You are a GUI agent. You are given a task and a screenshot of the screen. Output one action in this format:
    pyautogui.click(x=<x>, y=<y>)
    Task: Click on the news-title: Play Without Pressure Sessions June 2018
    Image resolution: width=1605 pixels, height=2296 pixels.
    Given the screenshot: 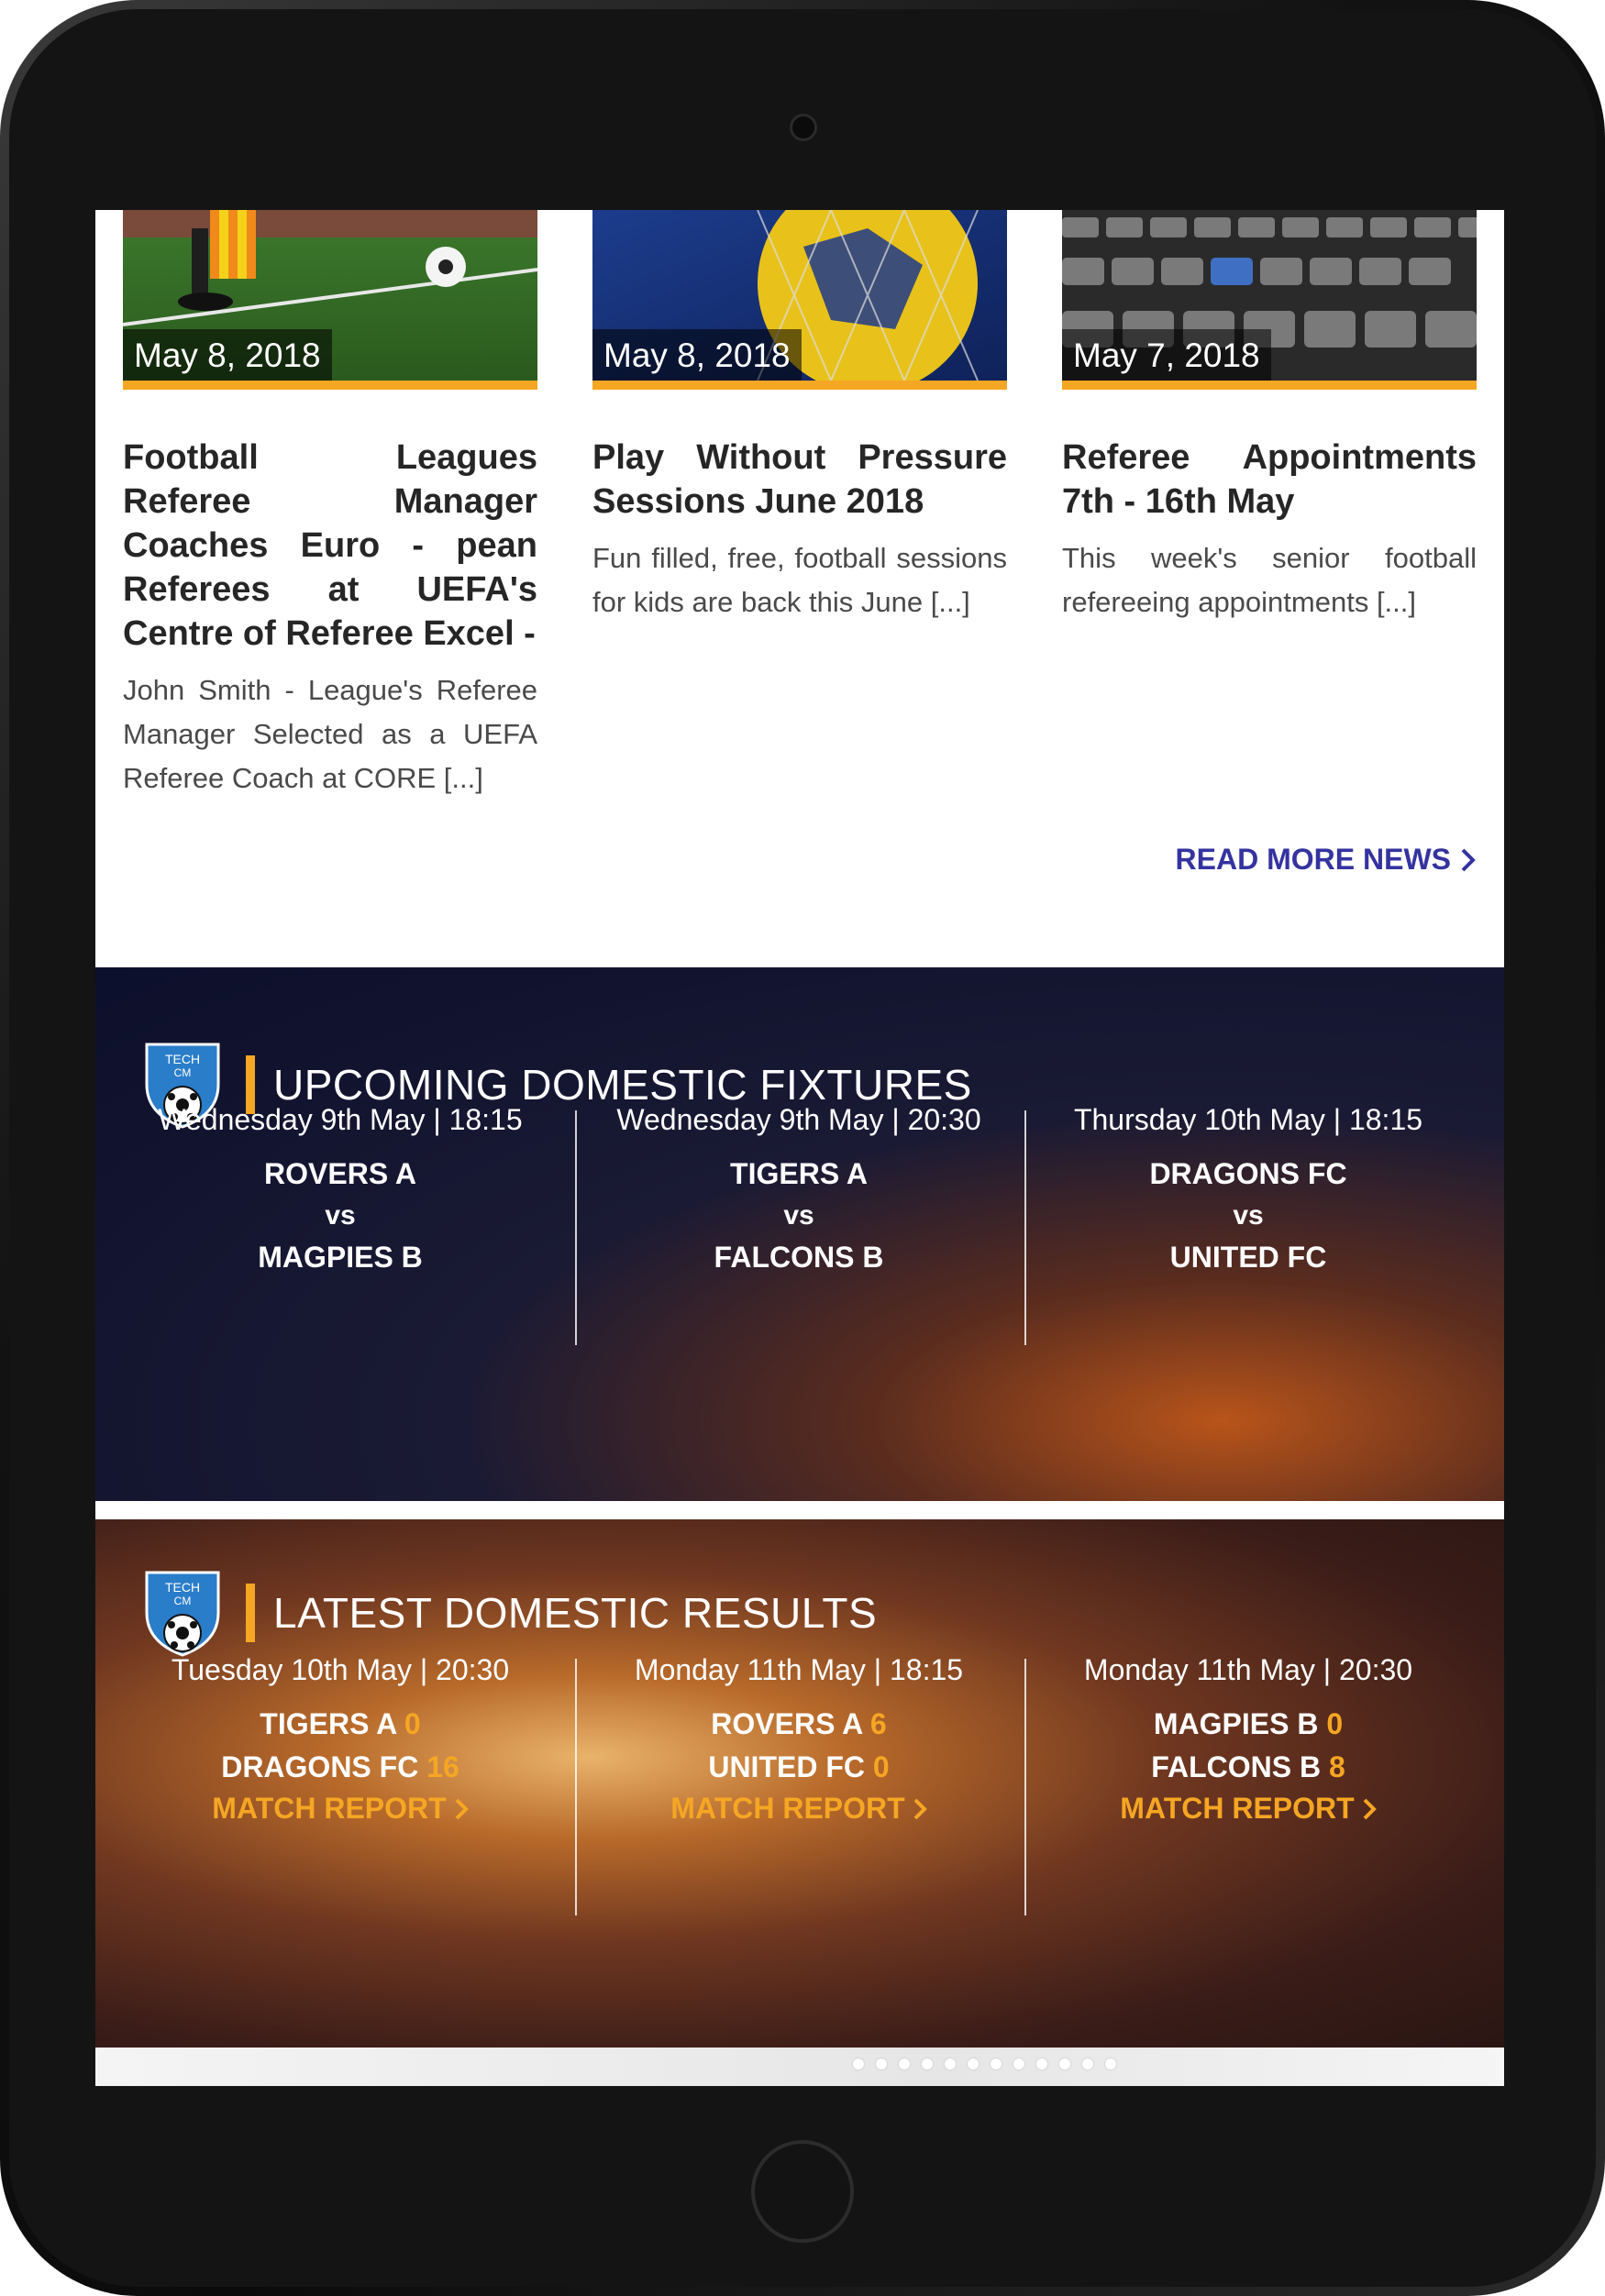 What is the action you would take?
    pyautogui.click(x=799, y=480)
    